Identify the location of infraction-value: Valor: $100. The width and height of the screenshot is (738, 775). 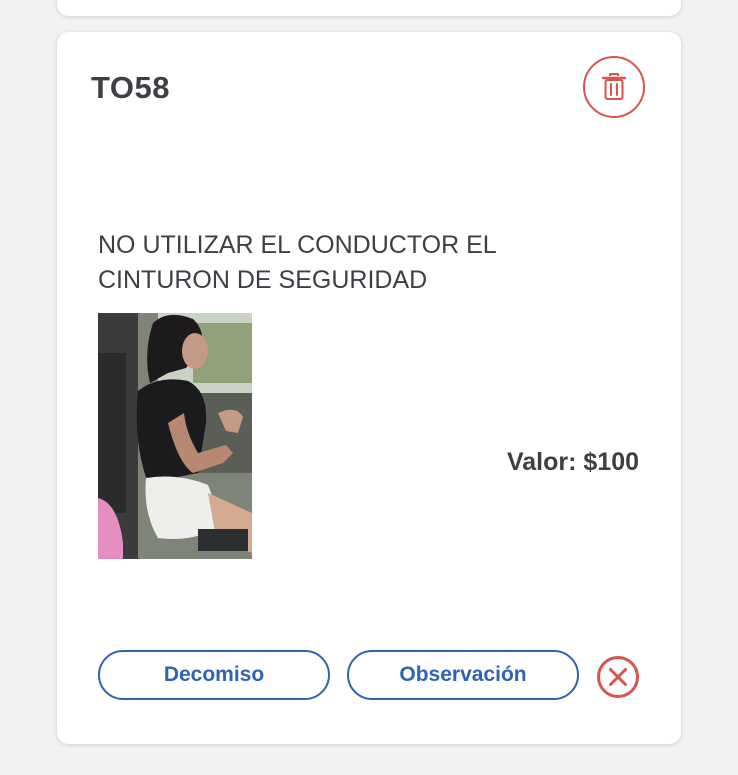
(572, 462).